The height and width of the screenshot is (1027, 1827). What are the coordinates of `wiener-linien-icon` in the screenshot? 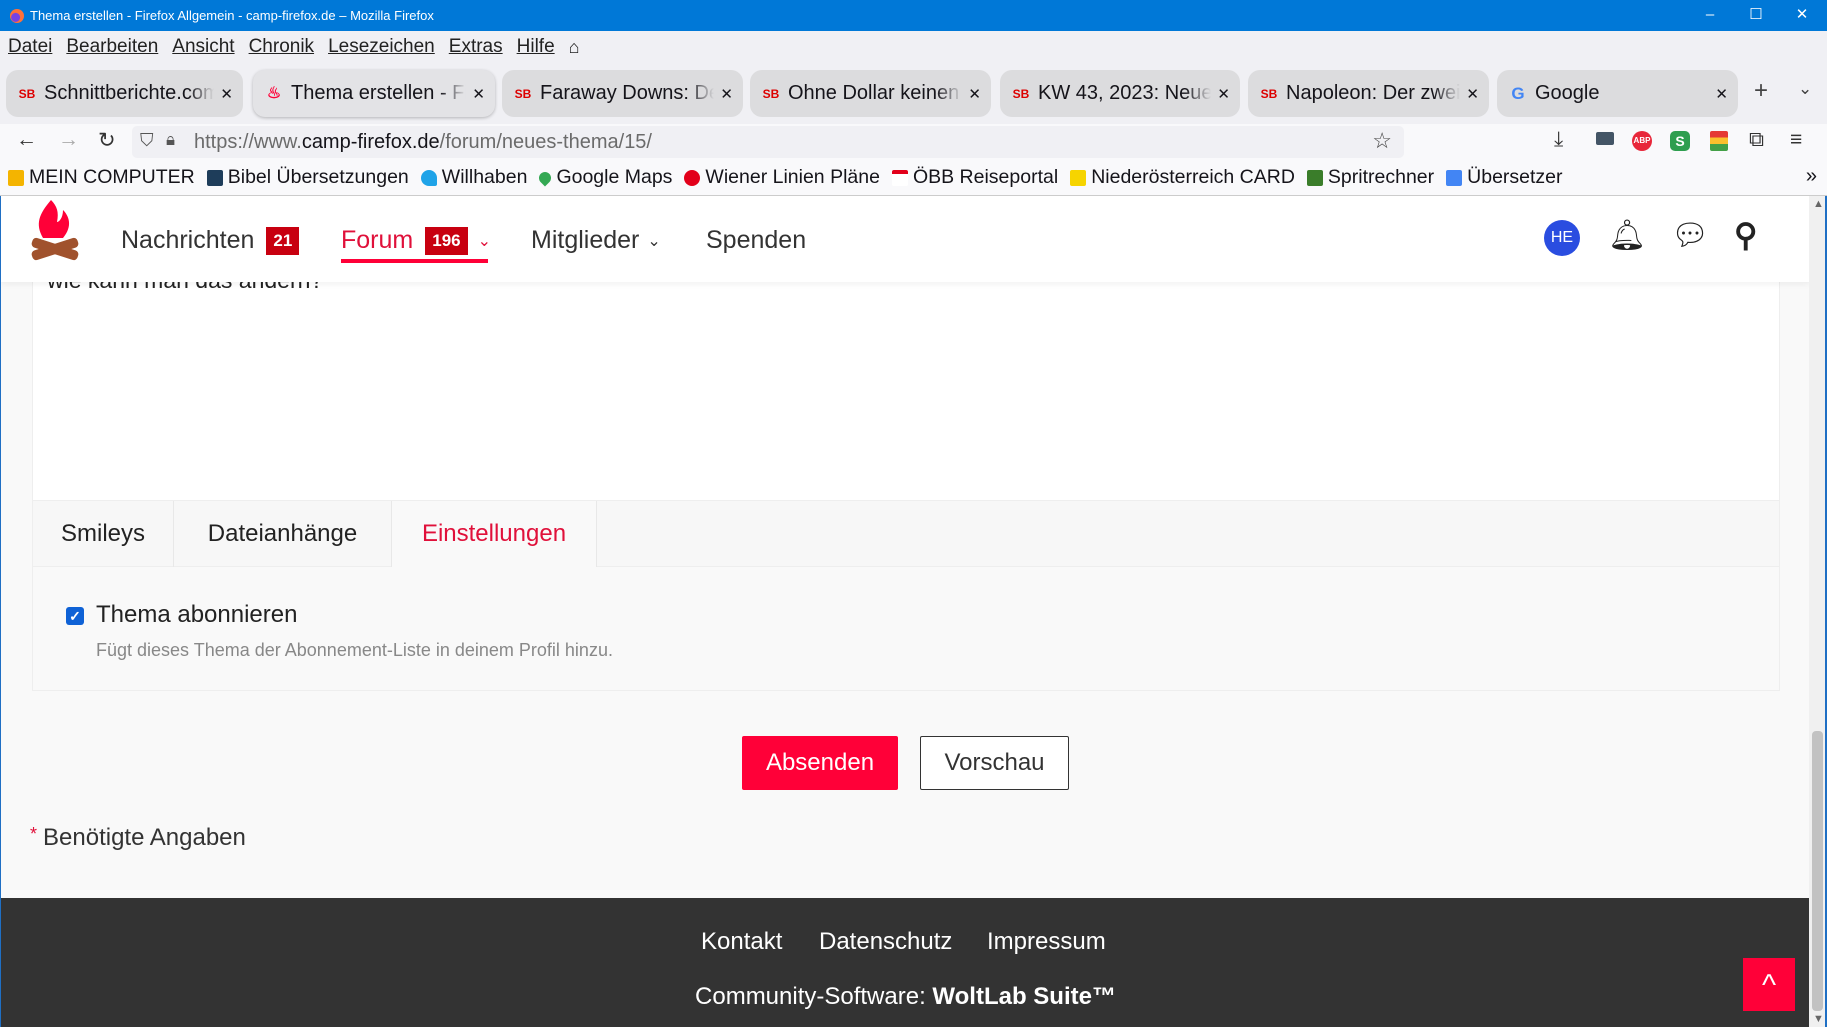 It's located at (692, 177).